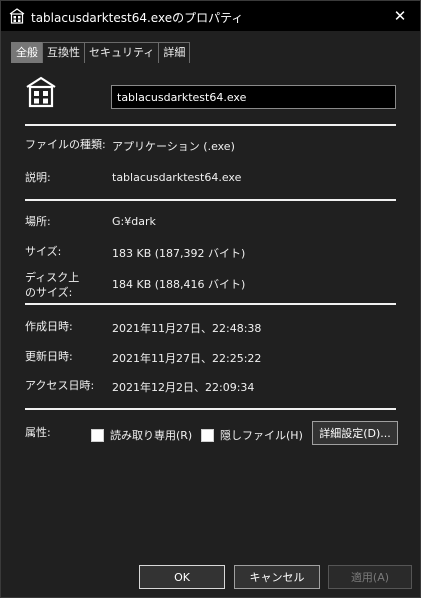 Image resolution: width=421 pixels, height=598 pixels. I want to click on accessed-value: 2021年12月2日、22:09:34, so click(183, 387).